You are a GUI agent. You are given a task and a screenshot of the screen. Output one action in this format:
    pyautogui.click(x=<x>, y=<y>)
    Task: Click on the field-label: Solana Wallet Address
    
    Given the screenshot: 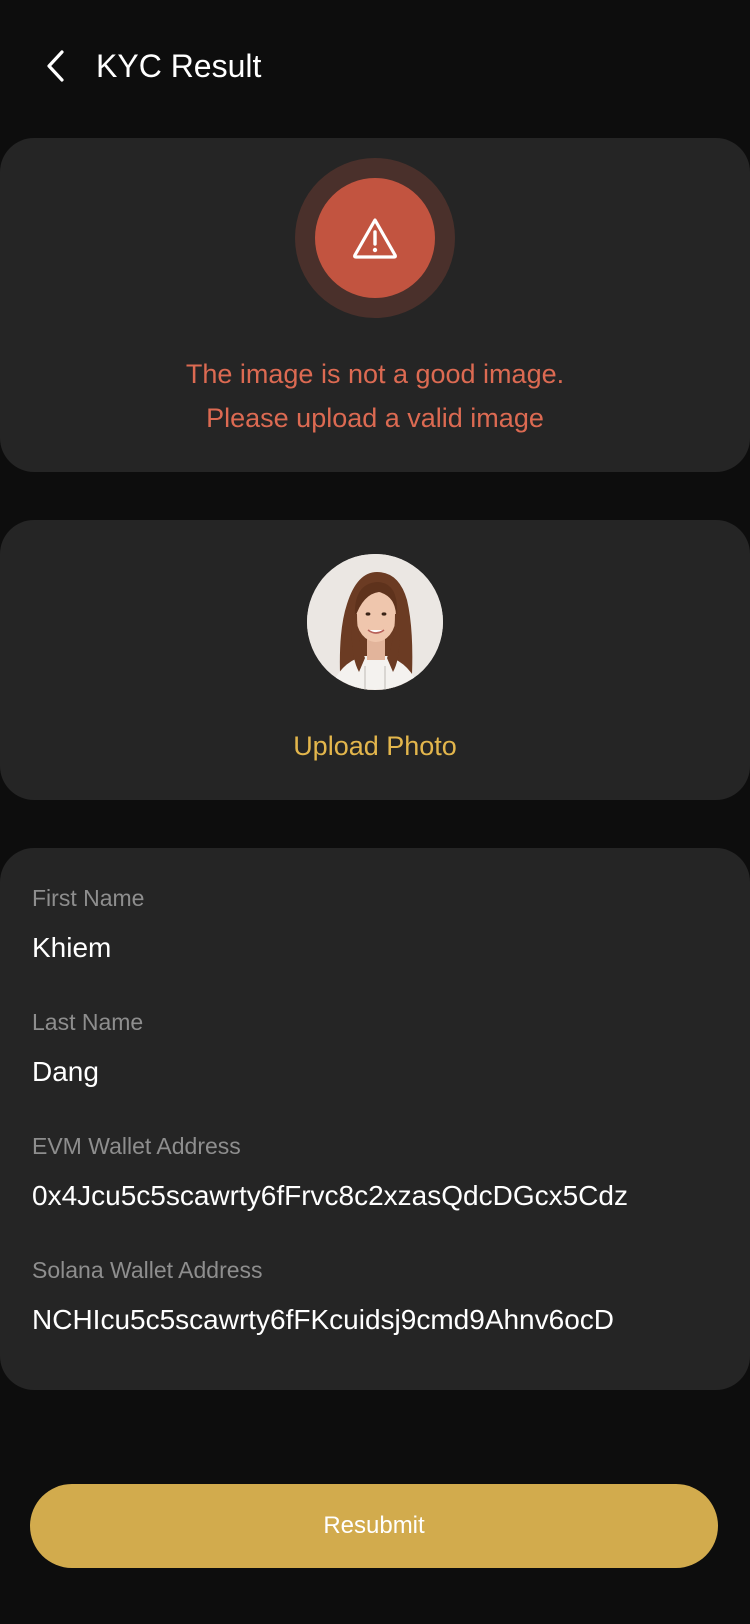 What is the action you would take?
    pyautogui.click(x=147, y=1270)
    